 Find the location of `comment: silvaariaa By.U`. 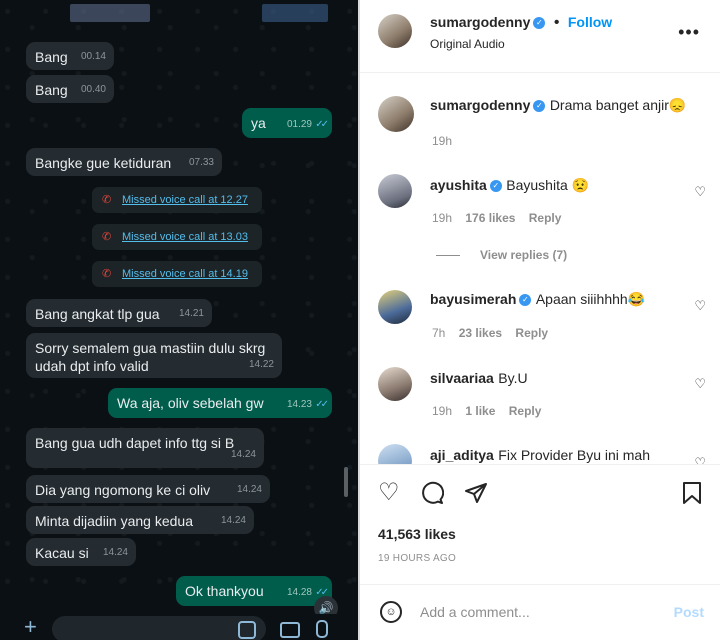

comment: silvaariaa By.U is located at coordinates (479, 379).